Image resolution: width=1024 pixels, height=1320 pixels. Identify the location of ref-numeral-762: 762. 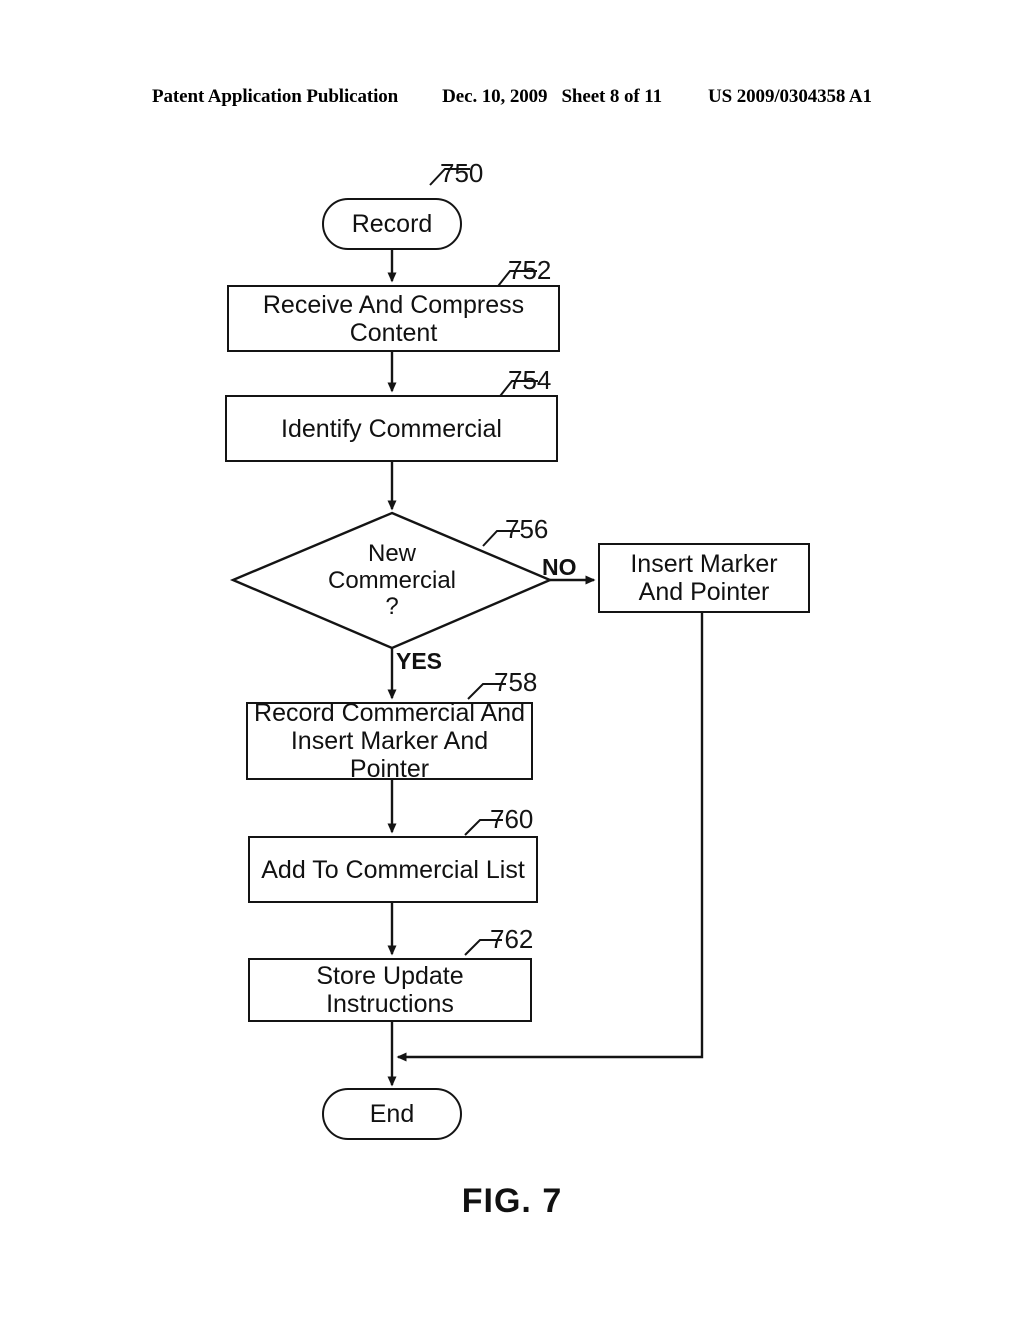
(512, 939).